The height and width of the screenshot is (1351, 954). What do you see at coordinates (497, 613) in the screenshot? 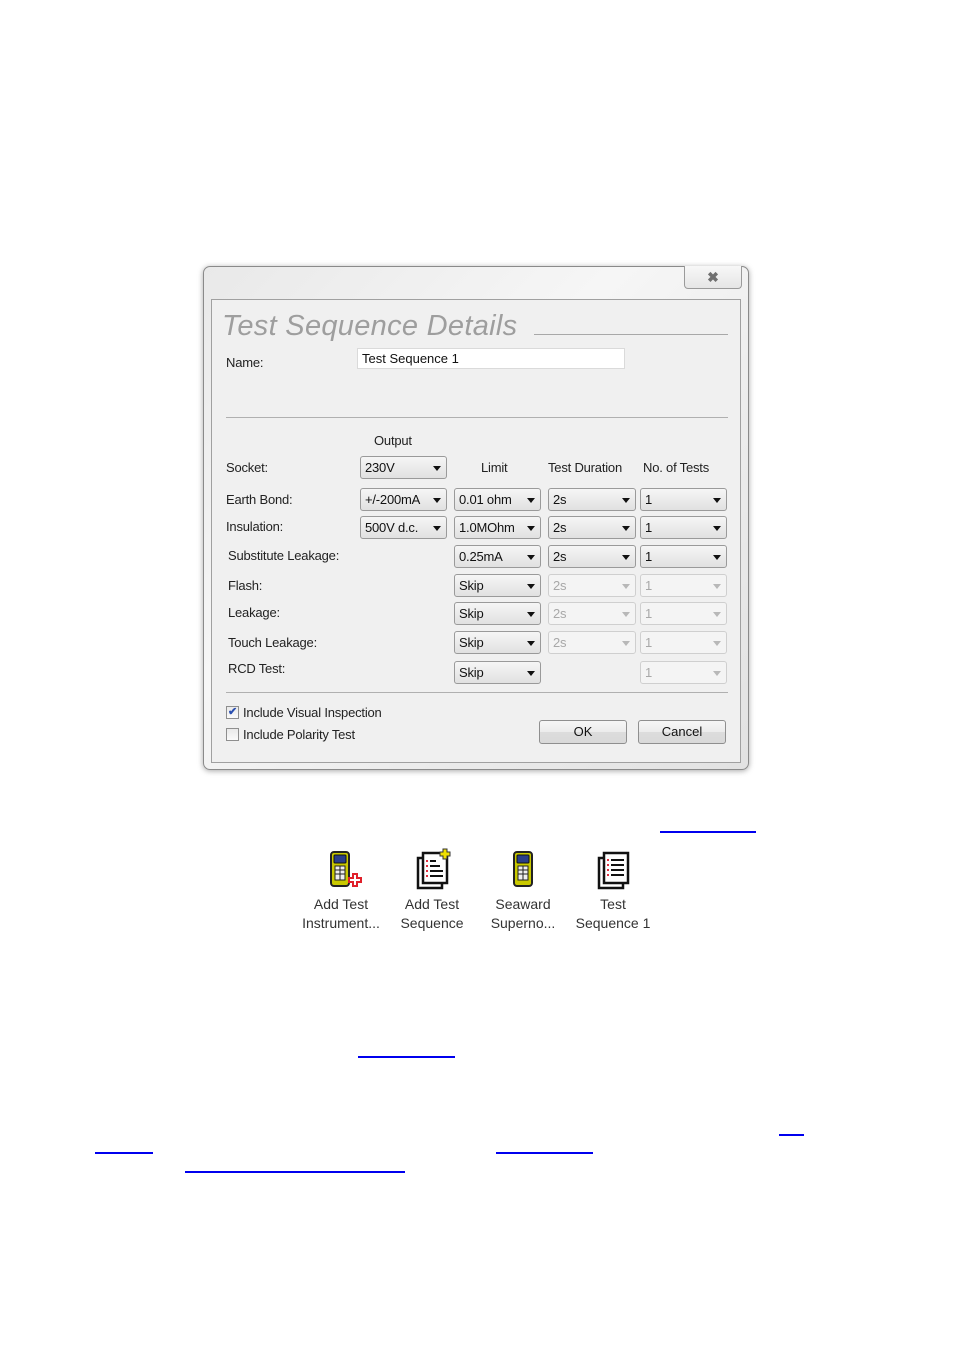
I see `leakage-limit-select: Skip` at bounding box center [497, 613].